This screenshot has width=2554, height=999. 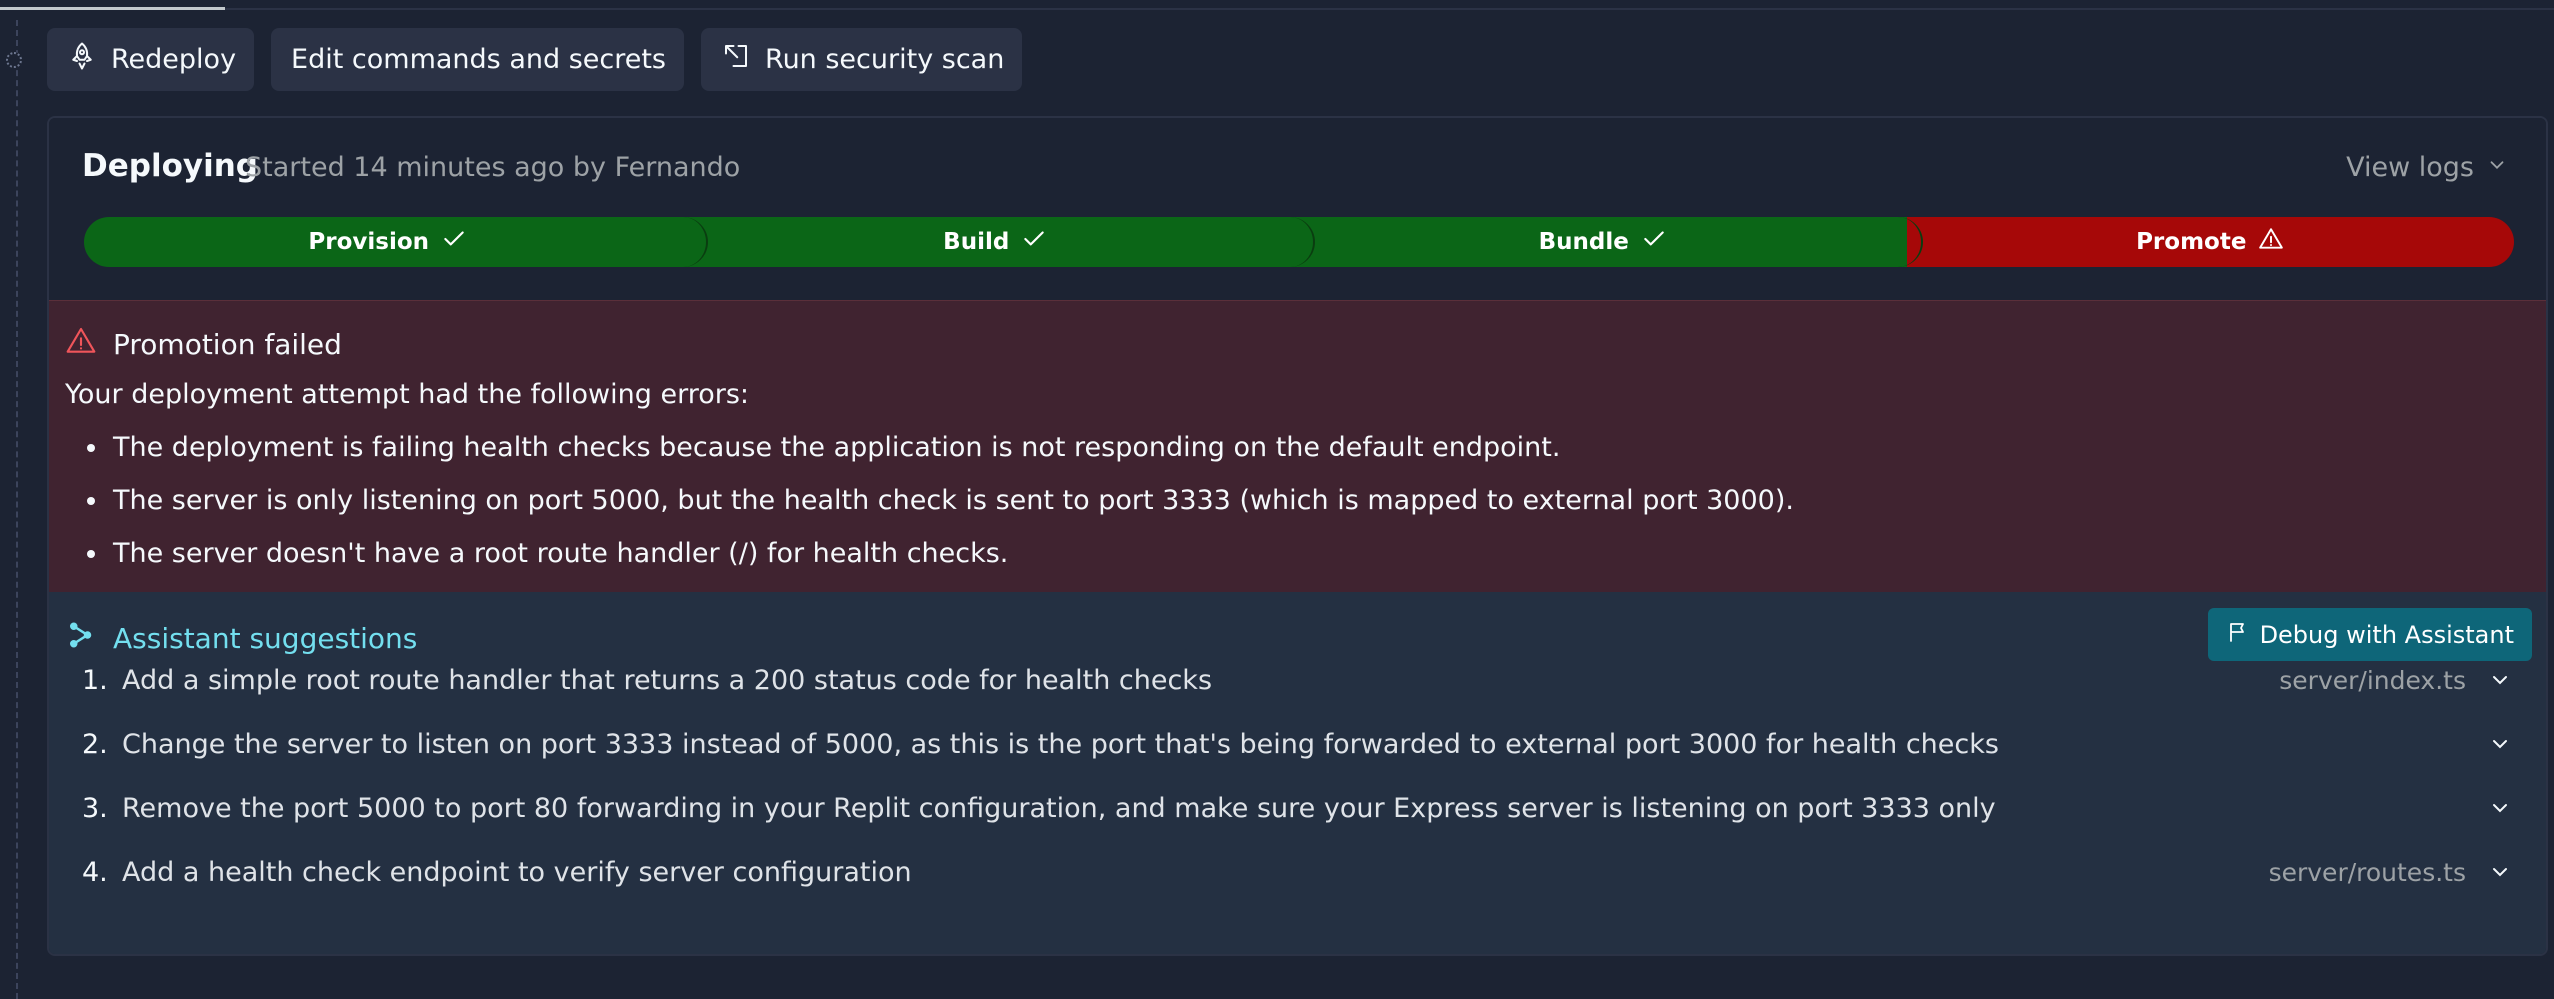 I want to click on deployment-status: Deploying, so click(x=170, y=166).